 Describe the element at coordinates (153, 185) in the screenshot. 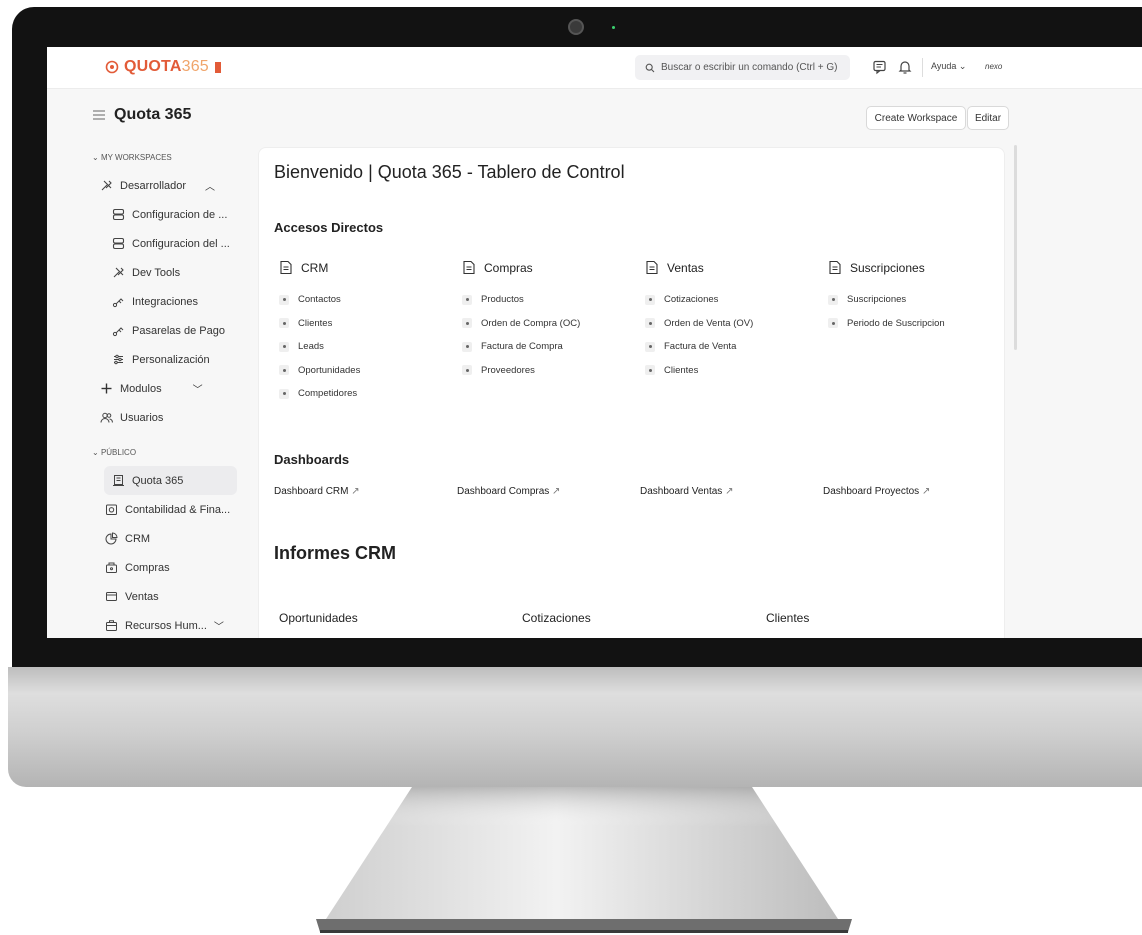

I see `sidebar-item-label: Desarrollador` at that location.